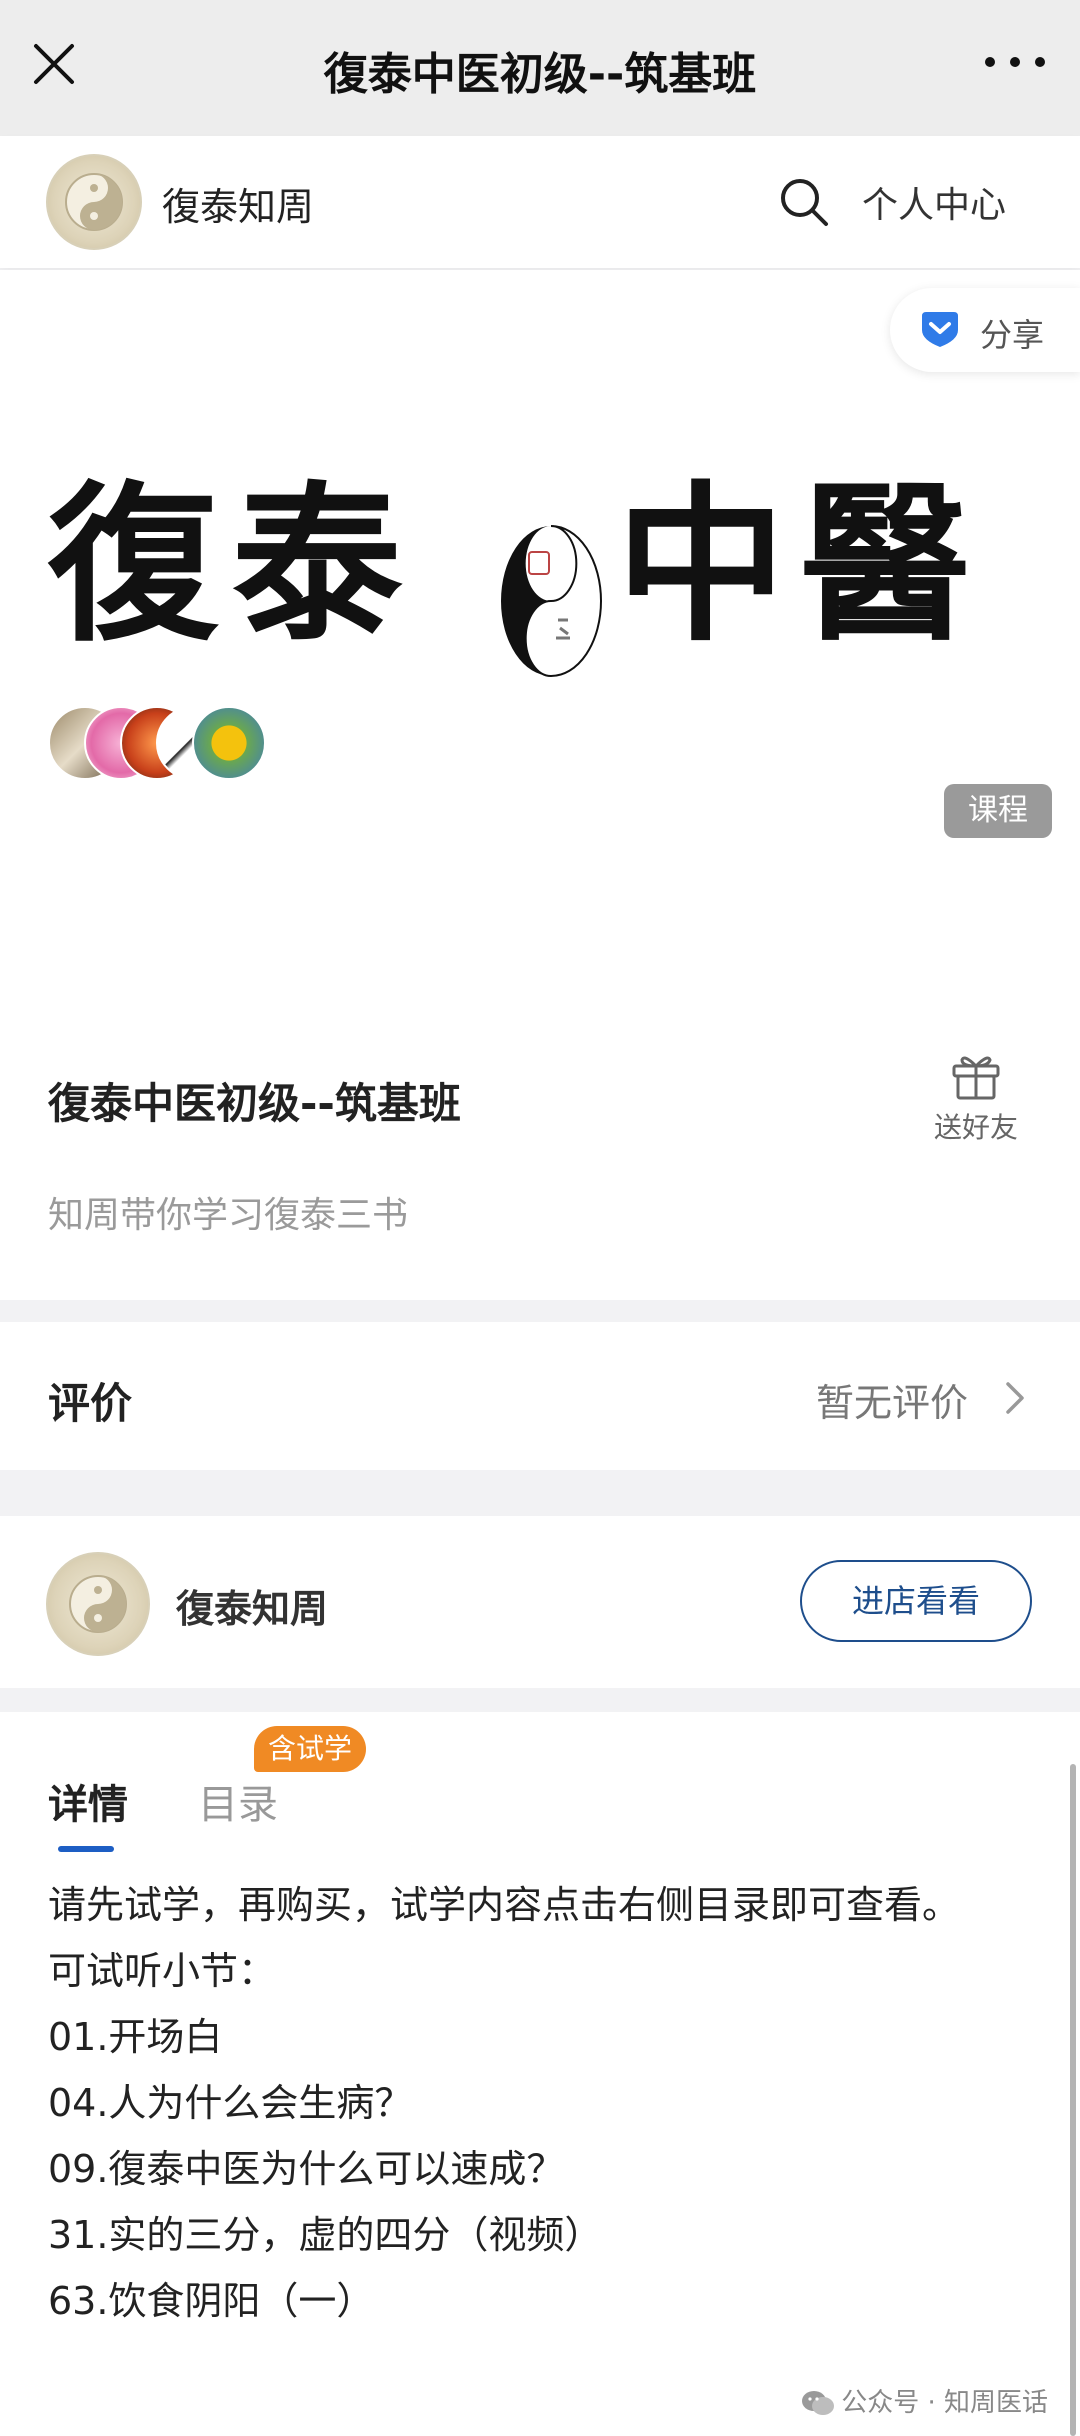 The height and width of the screenshot is (2436, 1080). I want to click on shop-card-avatar, so click(98, 1604).